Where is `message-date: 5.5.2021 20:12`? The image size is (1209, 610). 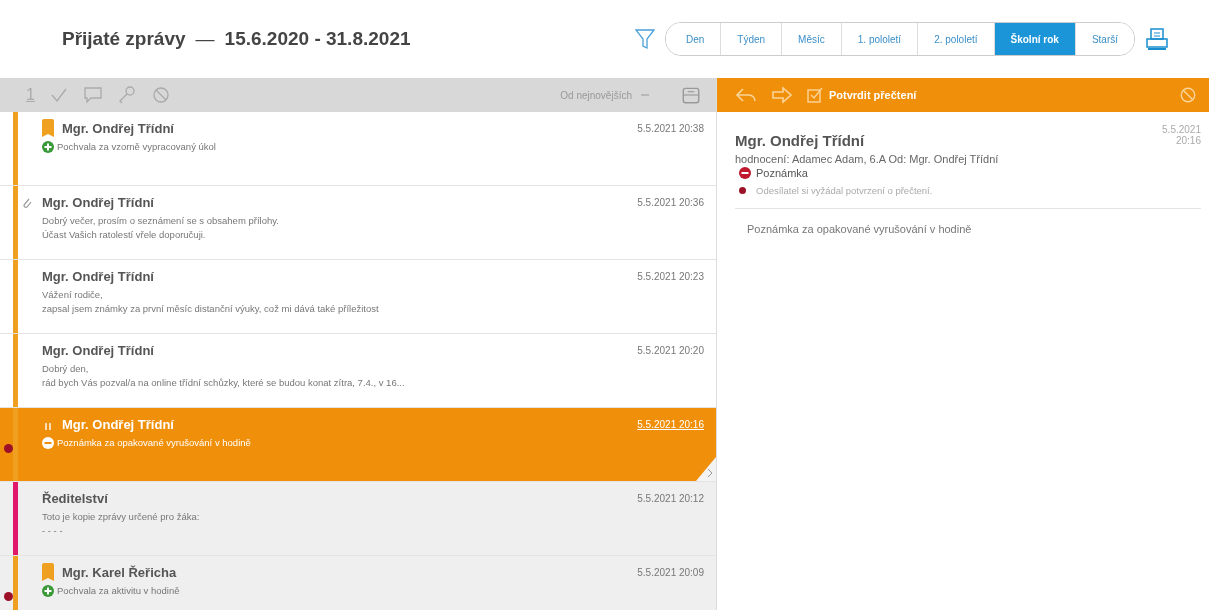 message-date: 5.5.2021 20:12 is located at coordinates (670, 498).